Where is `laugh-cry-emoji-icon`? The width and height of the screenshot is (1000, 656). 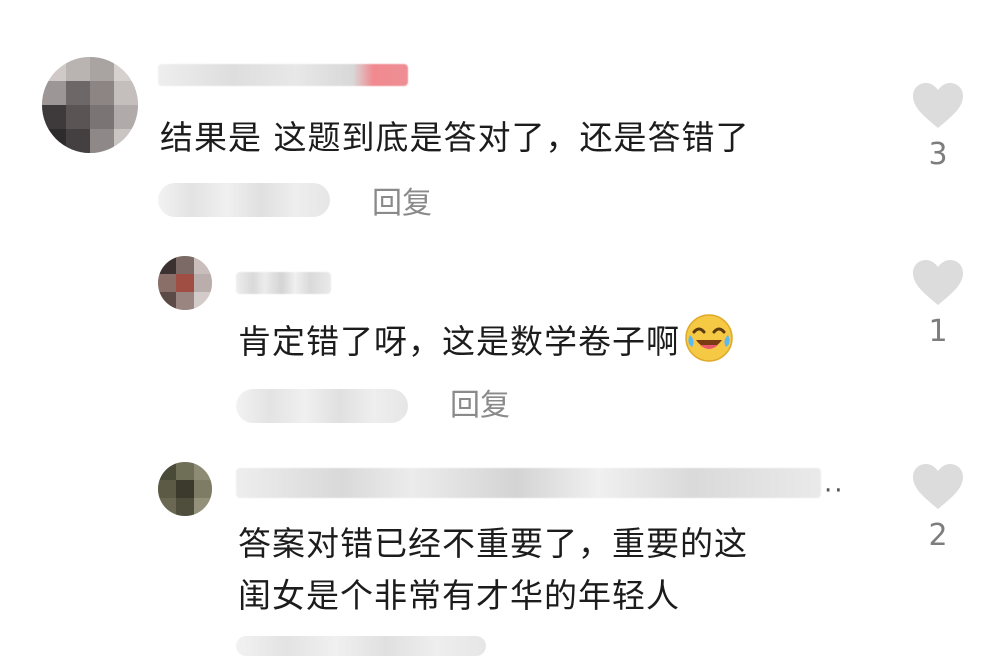
laugh-cry-emoji-icon is located at coordinates (709, 338).